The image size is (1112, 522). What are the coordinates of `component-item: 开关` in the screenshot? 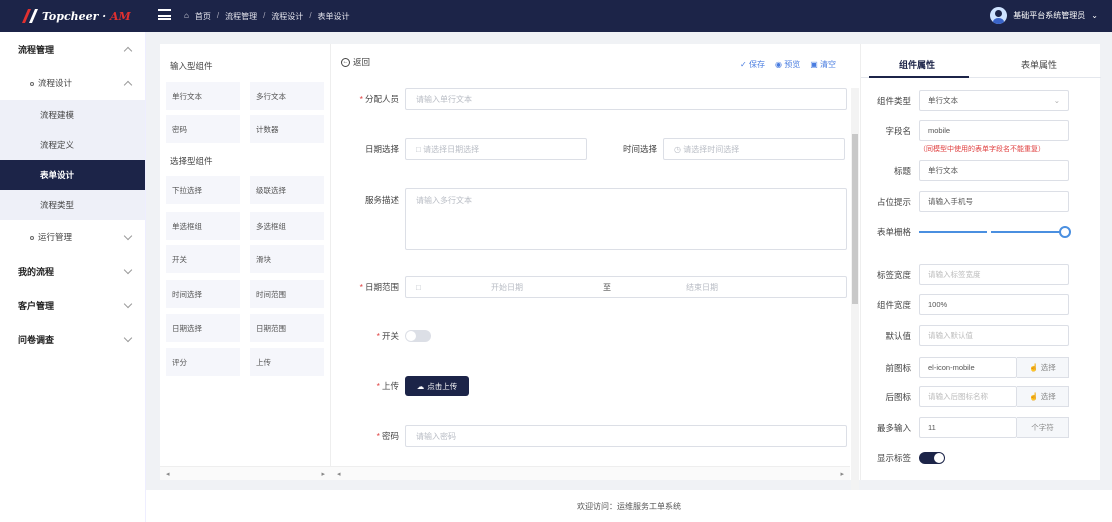 It's located at (203, 259).